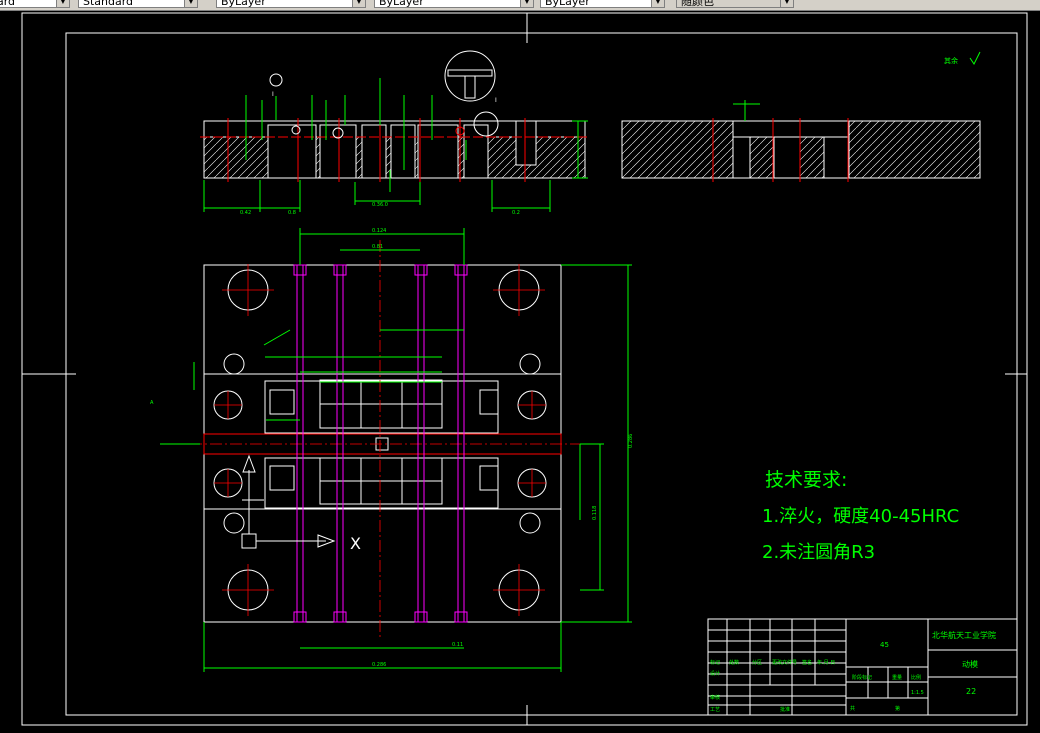 This screenshot has width=1040, height=733. I want to click on tb-check: 审核, so click(715, 697).